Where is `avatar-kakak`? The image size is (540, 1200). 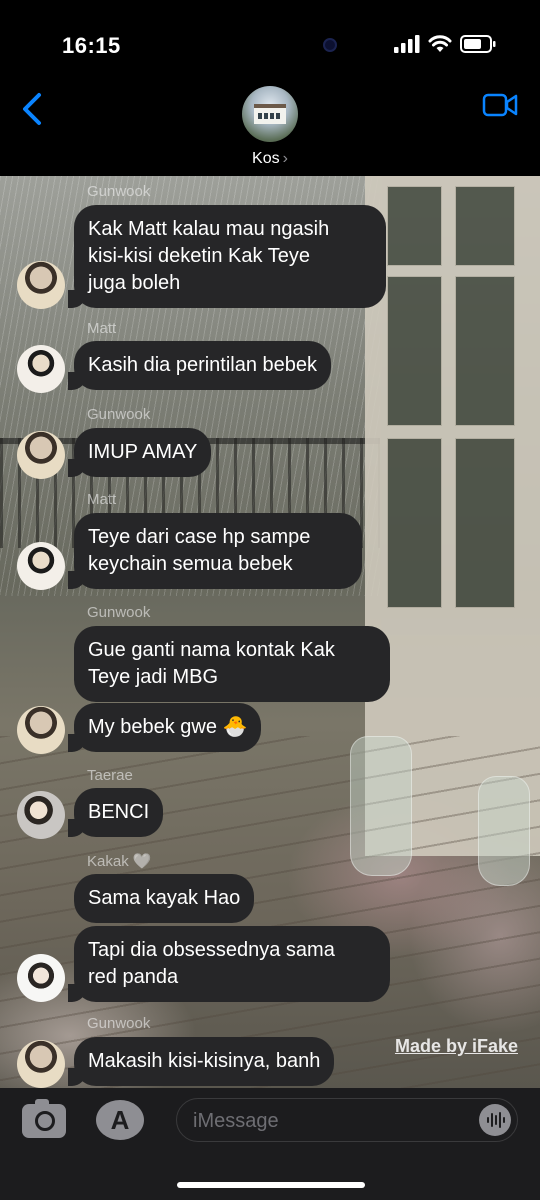
avatar-kakak is located at coordinates (41, 978).